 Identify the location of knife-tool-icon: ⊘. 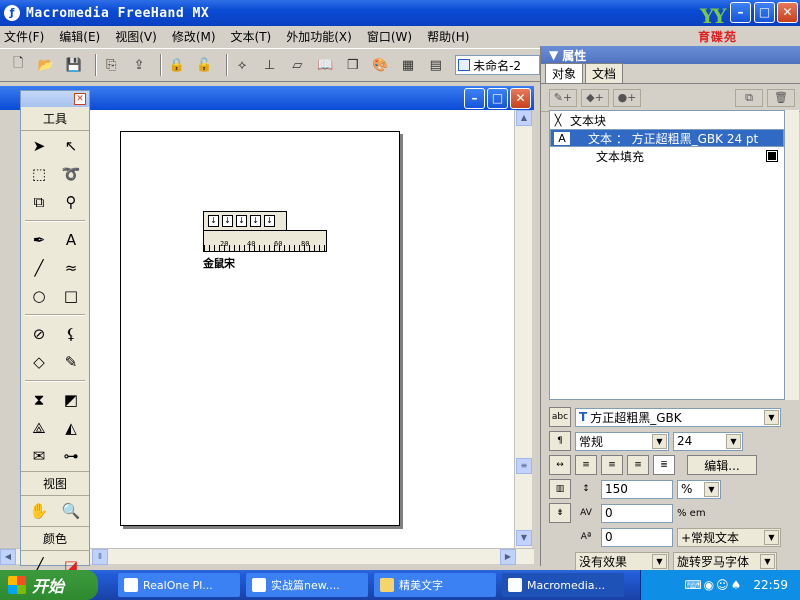
(39, 334).